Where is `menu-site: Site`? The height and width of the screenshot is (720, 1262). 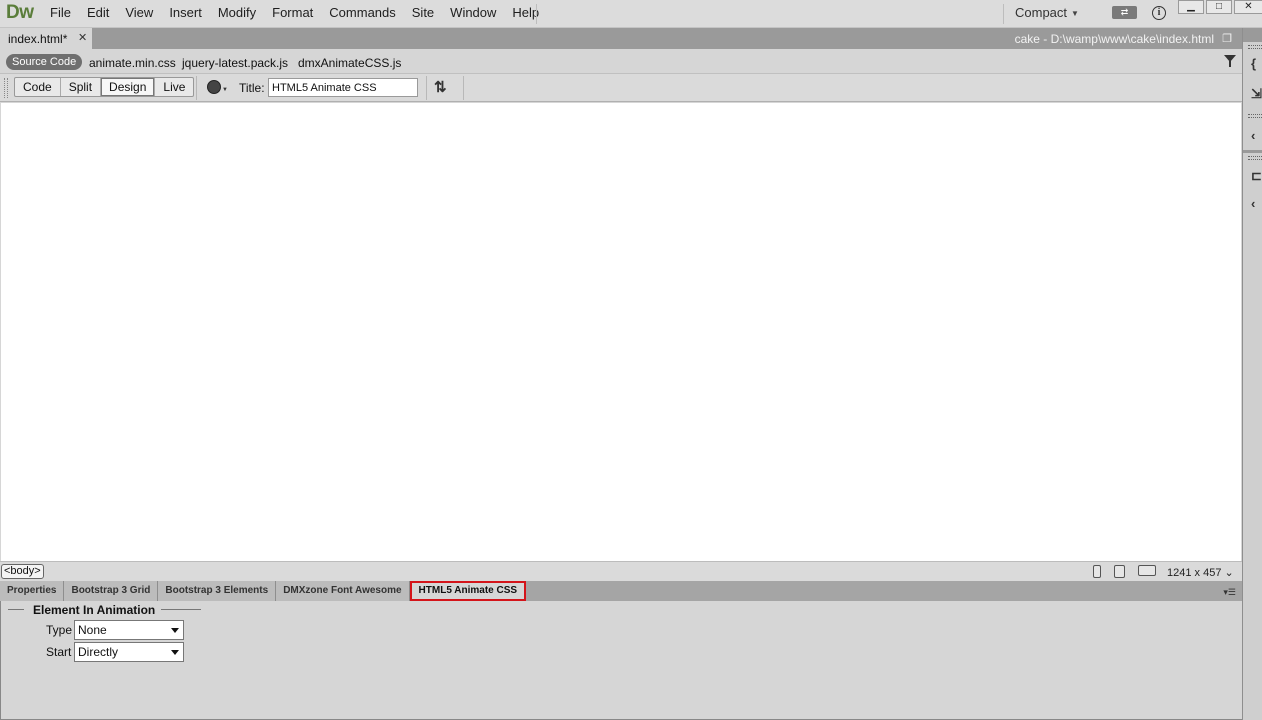 menu-site: Site is located at coordinates (423, 13).